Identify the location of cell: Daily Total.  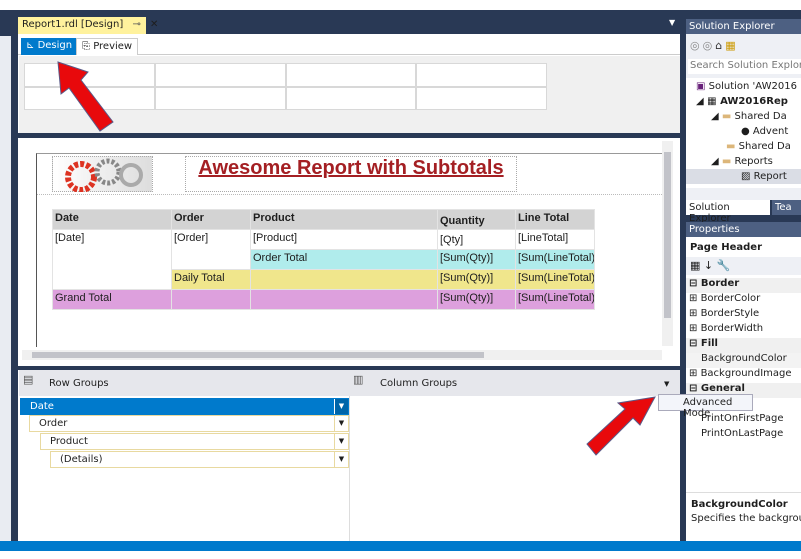
(211, 279).